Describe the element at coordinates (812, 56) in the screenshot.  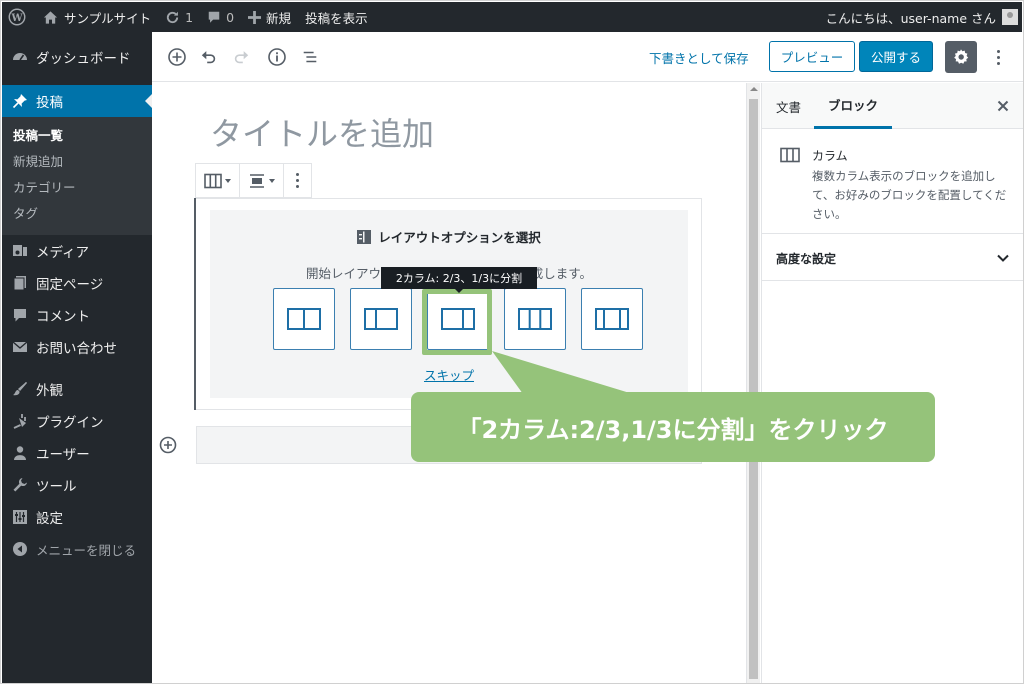
I see `preview-button: プレビュー` at that location.